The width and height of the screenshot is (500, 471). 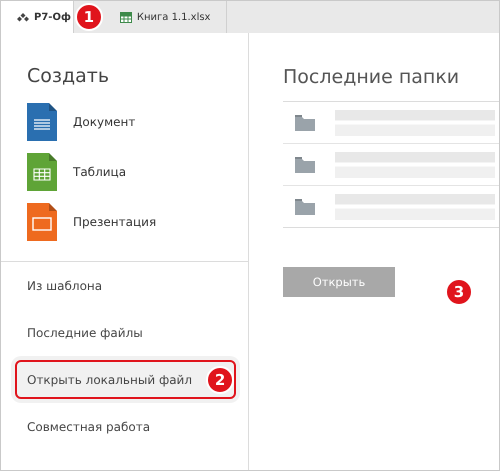 What do you see at coordinates (120, 332) in the screenshot?
I see `sidebar-item: Последние файлы` at bounding box center [120, 332].